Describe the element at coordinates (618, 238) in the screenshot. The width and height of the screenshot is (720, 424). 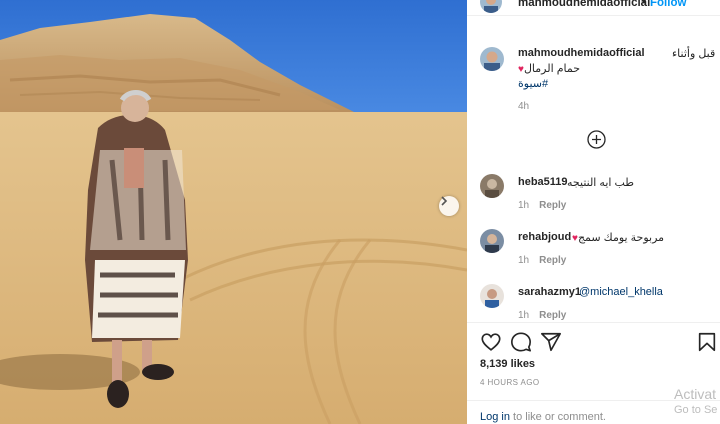
I see `comment-text: مربوحة يومك سمج♥` at that location.